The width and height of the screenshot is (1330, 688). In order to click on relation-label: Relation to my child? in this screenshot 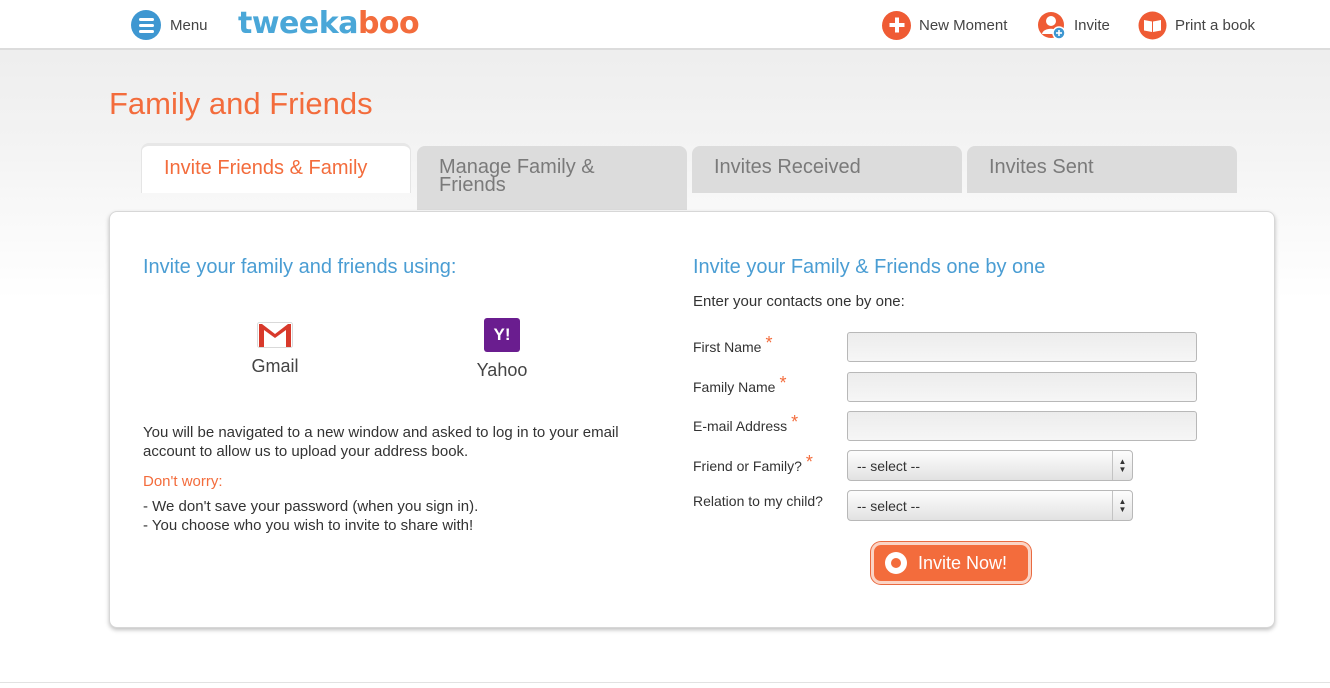, I will do `click(758, 501)`.